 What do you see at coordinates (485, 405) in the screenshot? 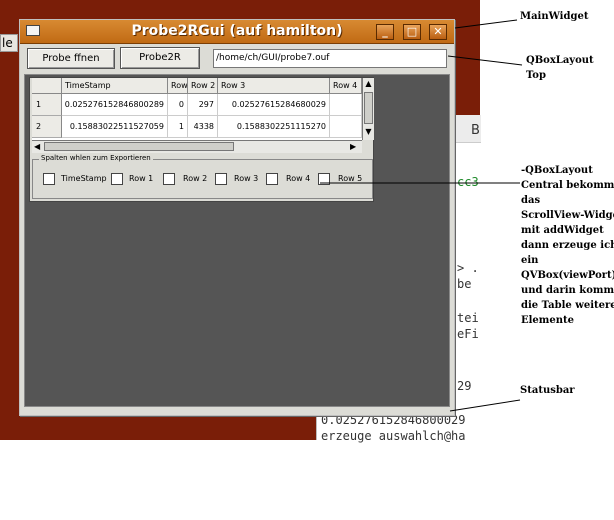
I see `annotation-line-statusbar` at bounding box center [485, 405].